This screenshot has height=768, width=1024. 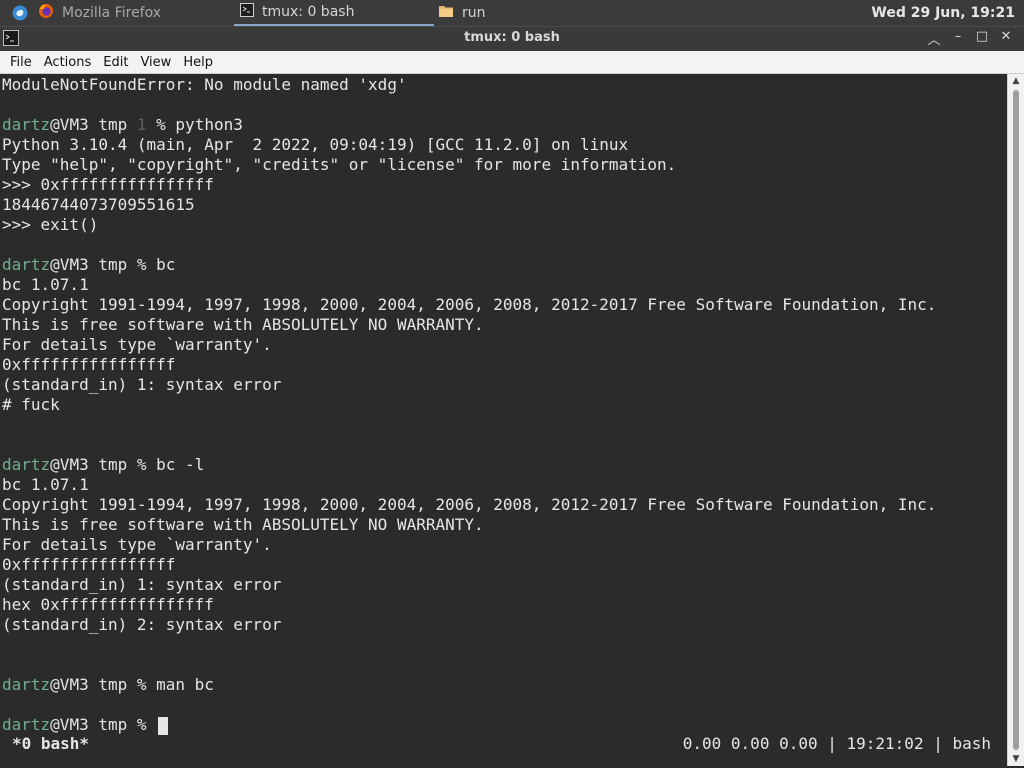 I want to click on taskbar-item-tmux: tmux: 0 bash, so click(x=334, y=13).